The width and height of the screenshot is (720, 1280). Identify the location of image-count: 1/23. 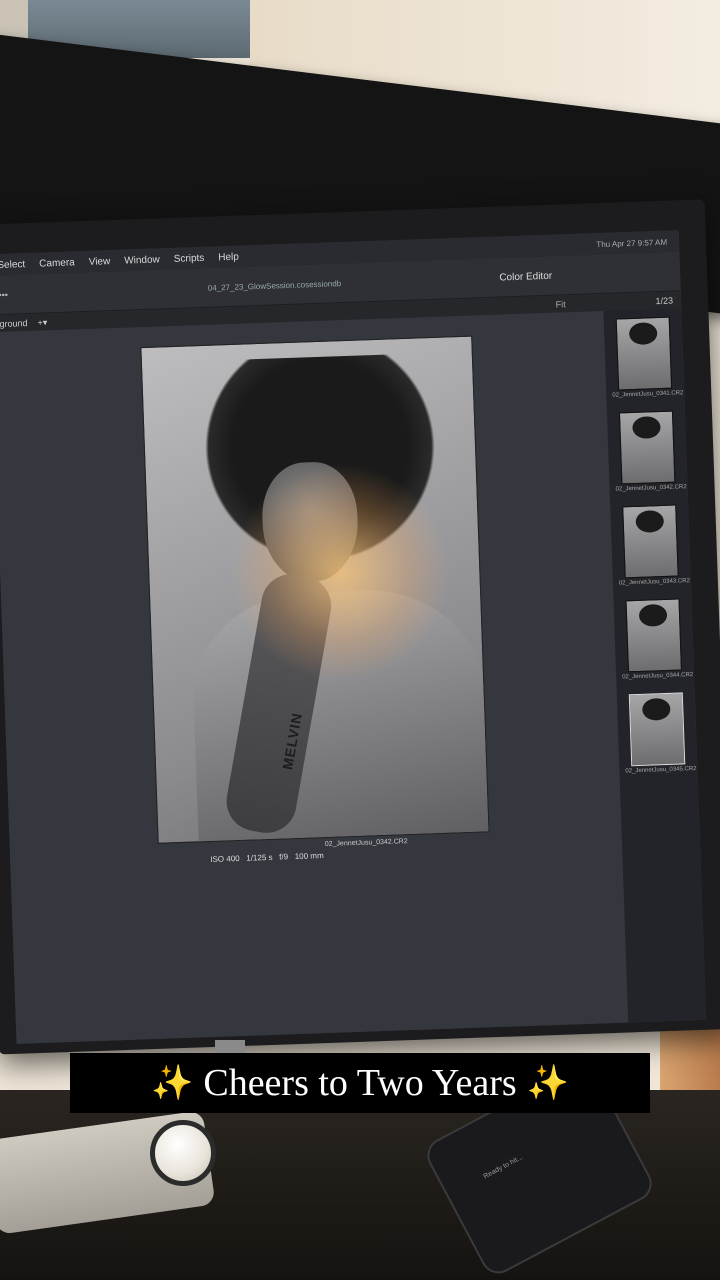
(664, 301).